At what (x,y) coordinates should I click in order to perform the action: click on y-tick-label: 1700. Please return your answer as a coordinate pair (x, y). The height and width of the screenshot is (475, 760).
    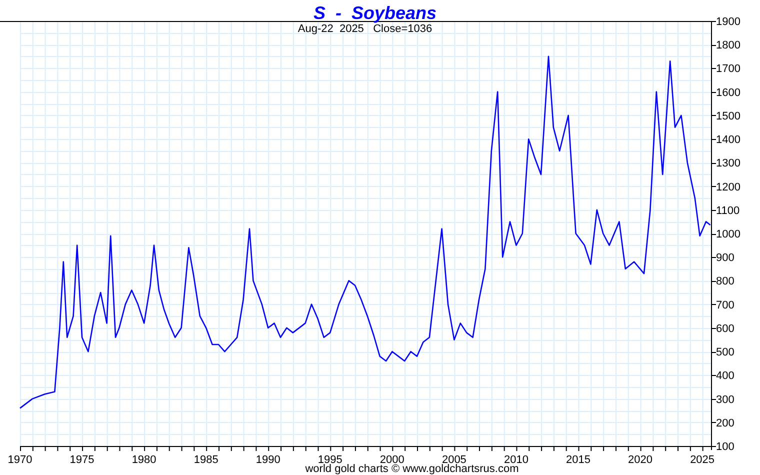
    Looking at the image, I should click on (728, 69).